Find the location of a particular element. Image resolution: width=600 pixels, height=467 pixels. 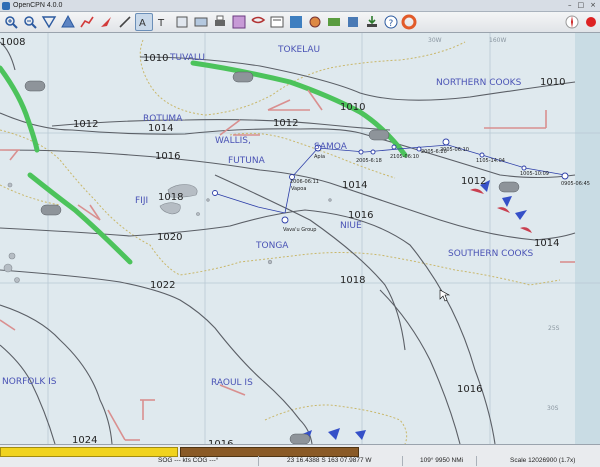

track-button is located at coordinates (315, 22).